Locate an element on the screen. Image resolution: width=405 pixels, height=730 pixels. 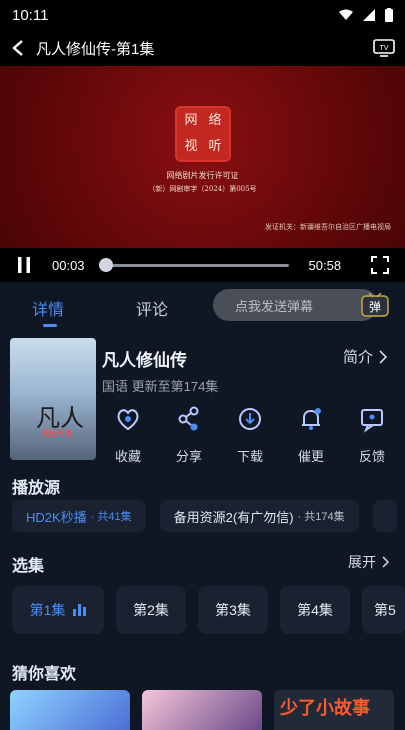
duration: 50:58 is located at coordinates (325, 265).